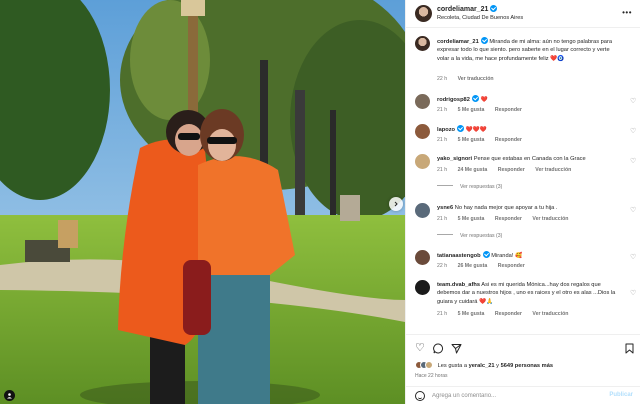  Describe the element at coordinates (557, 58) in the screenshot. I see `caption-emoji: ❤️🧿` at that location.